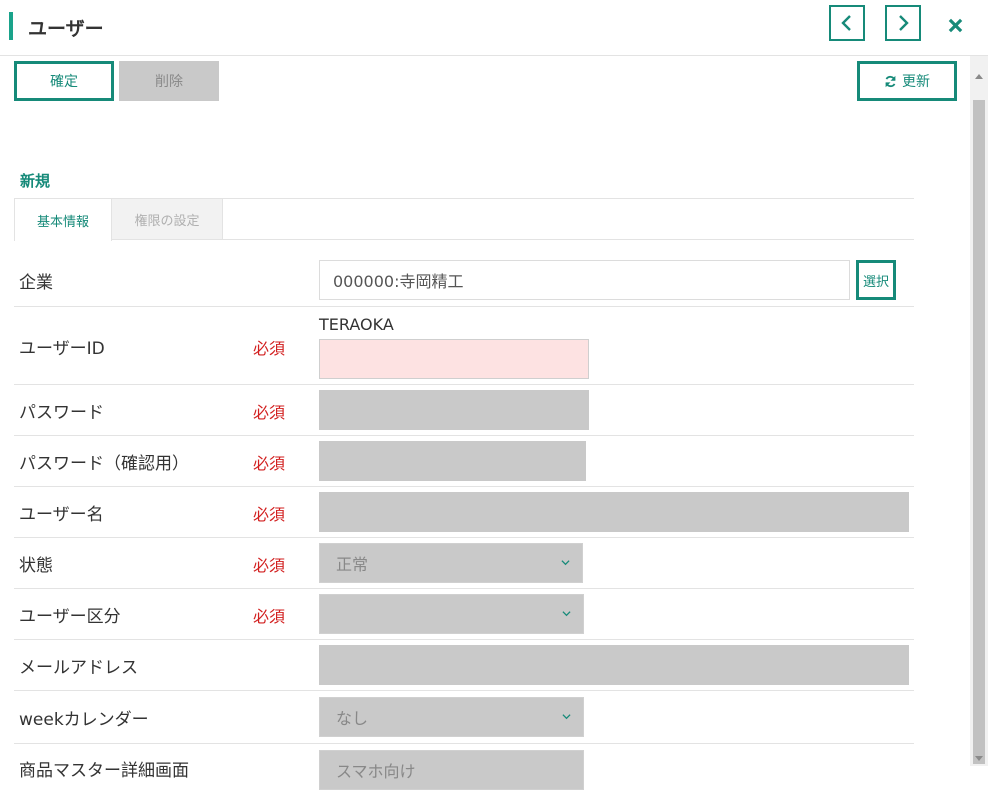 Image resolution: width=988 pixels, height=790 pixels. I want to click on user-type-required-badge: 必須, so click(269, 616).